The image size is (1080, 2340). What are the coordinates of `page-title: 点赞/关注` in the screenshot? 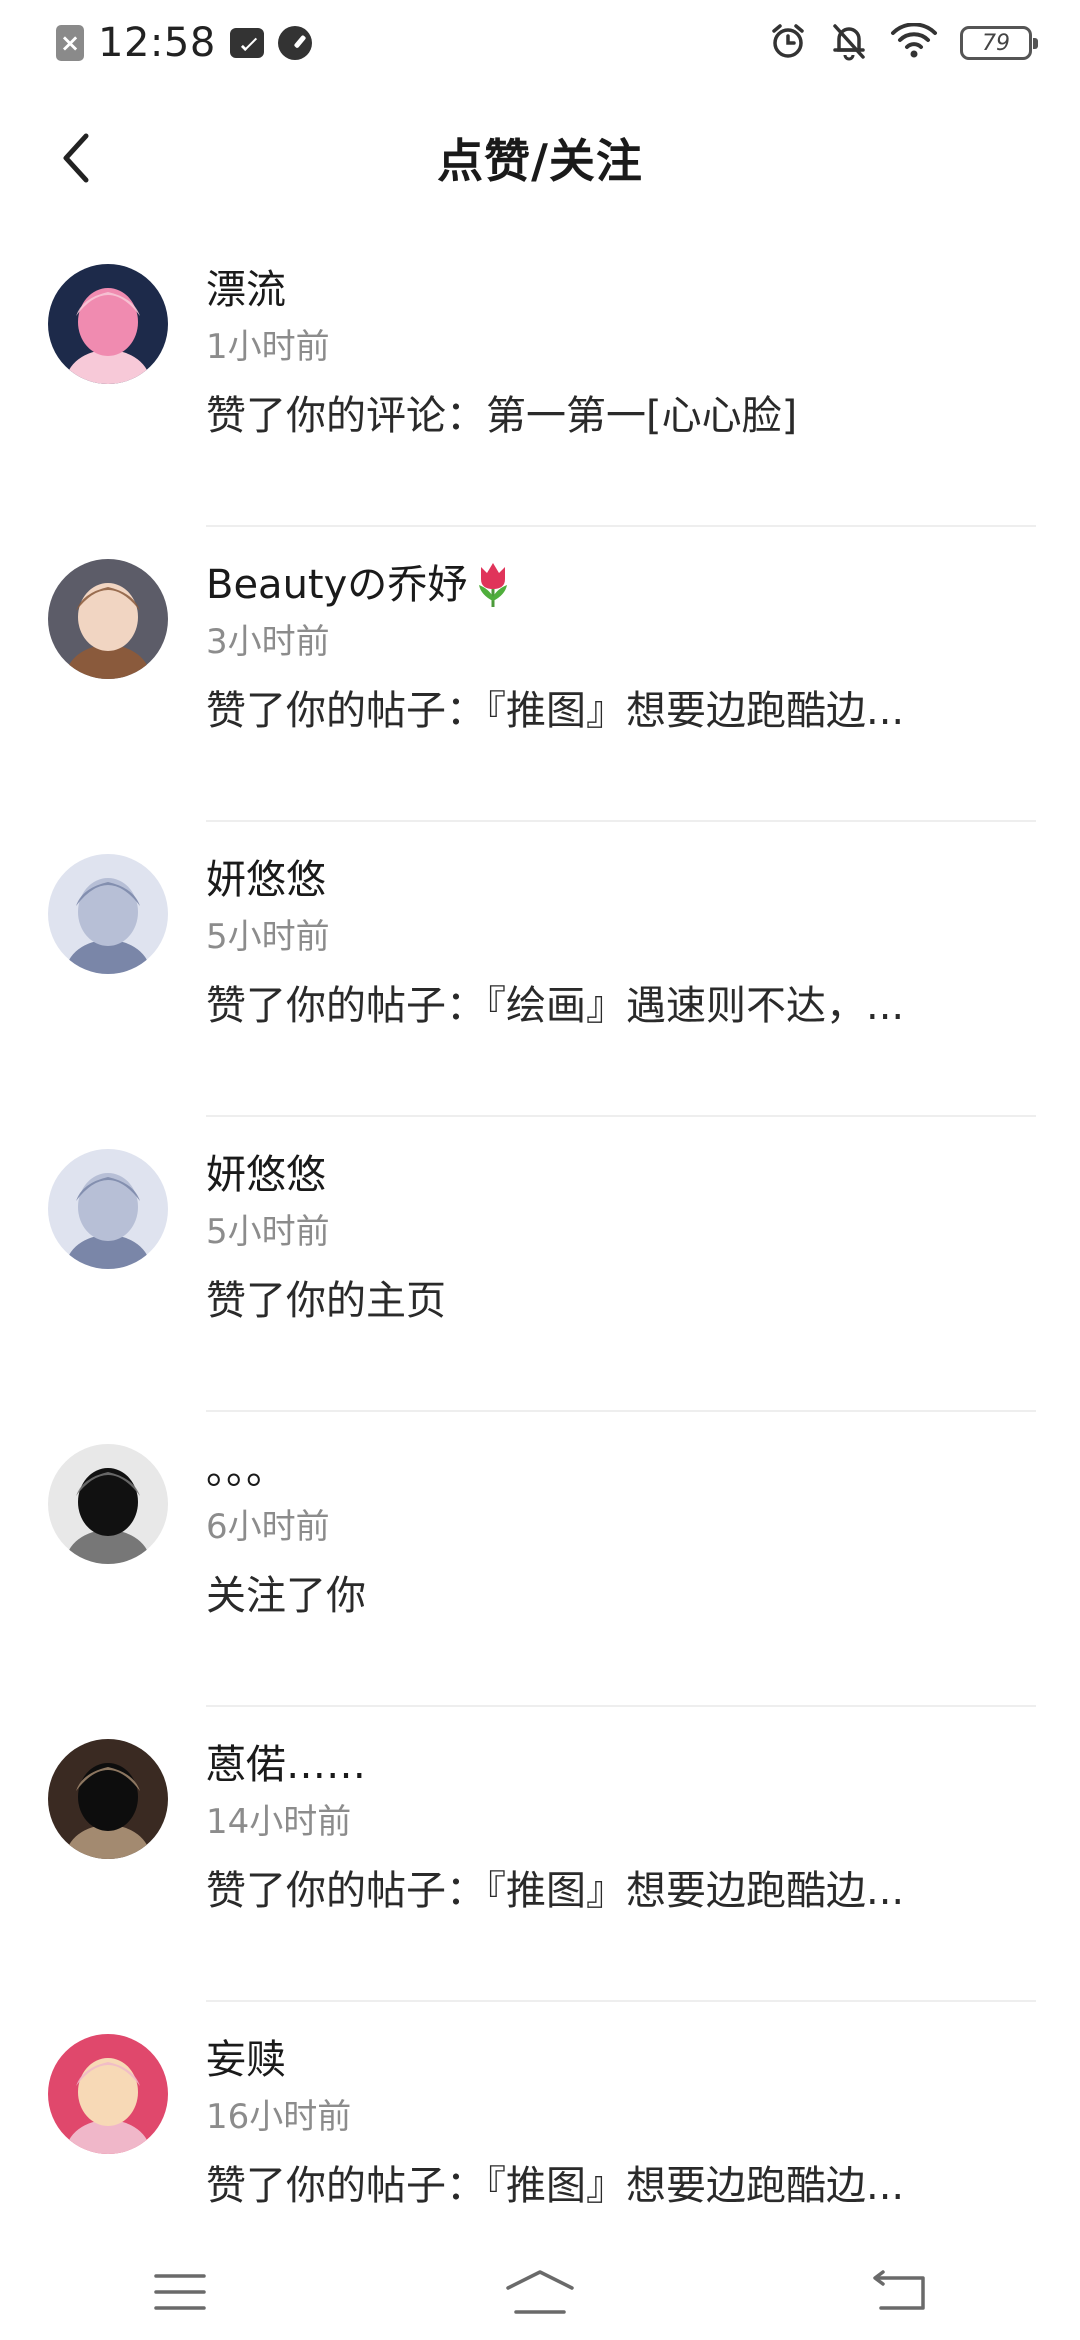 It's located at (540, 161).